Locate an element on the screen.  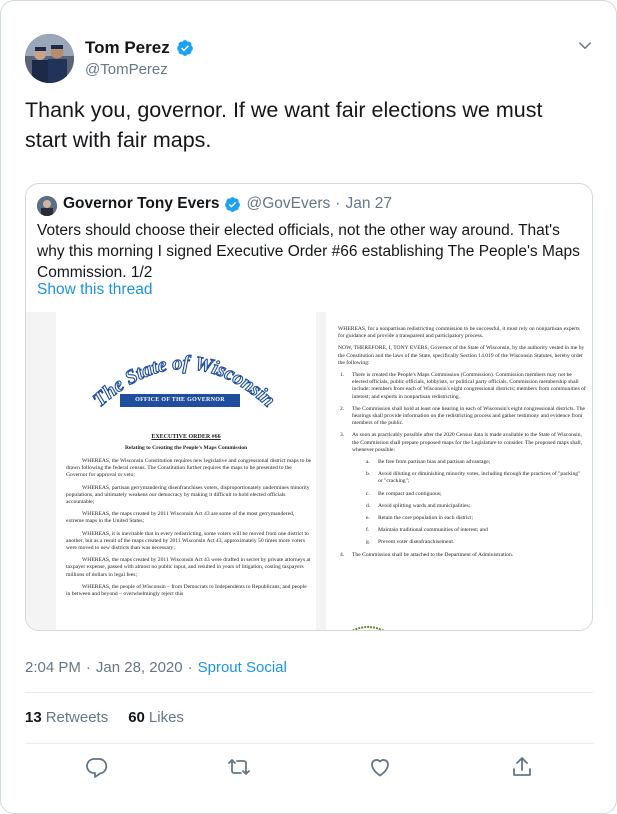
tweet-meta: 2:04 PM · Jan 28, 2020 · Sprout Social is located at coordinates (156, 667).